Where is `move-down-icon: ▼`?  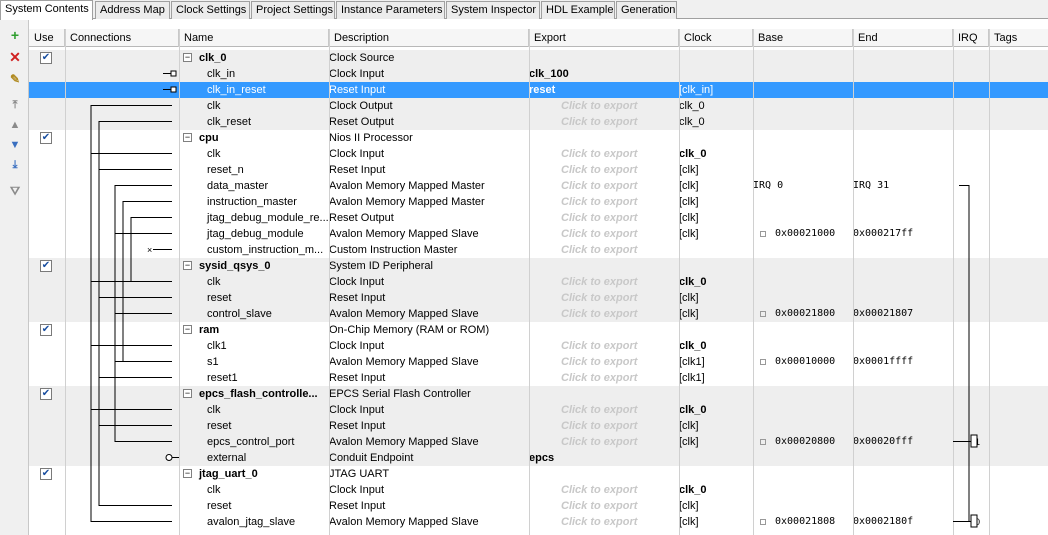
move-down-icon: ▼ is located at coordinates (15, 145).